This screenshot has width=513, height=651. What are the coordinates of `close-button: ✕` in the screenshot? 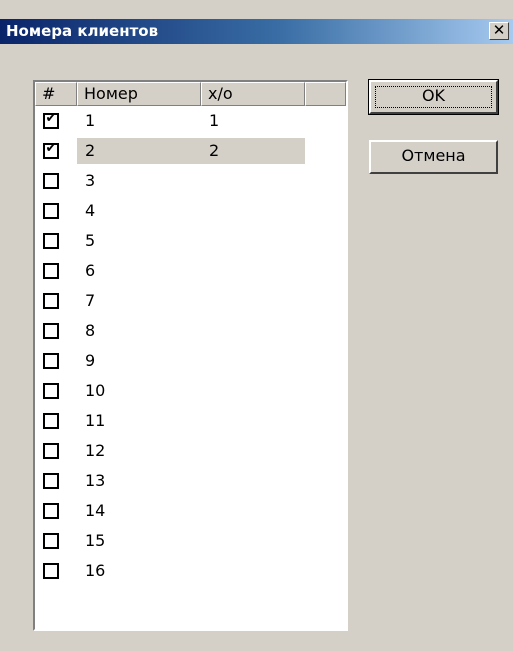 It's located at (499, 31).